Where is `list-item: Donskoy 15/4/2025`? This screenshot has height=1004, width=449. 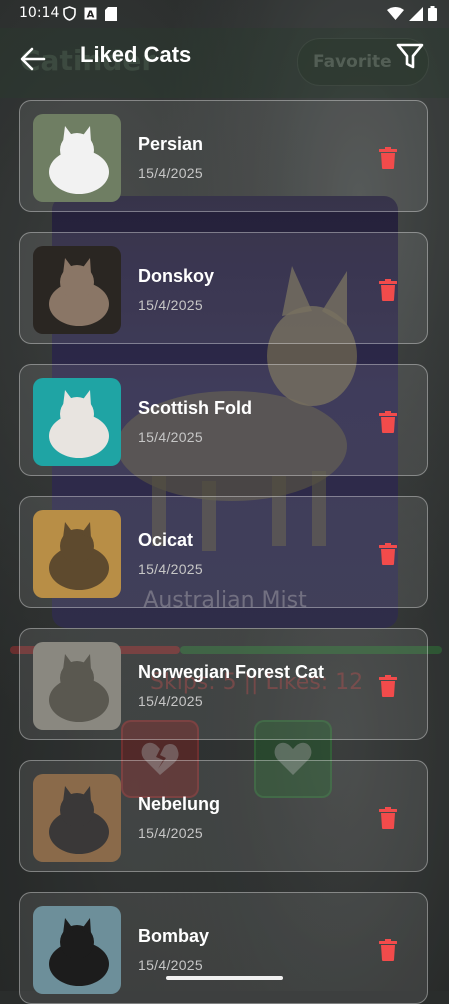
list-item: Donskoy 15/4/2025 is located at coordinates (223, 288).